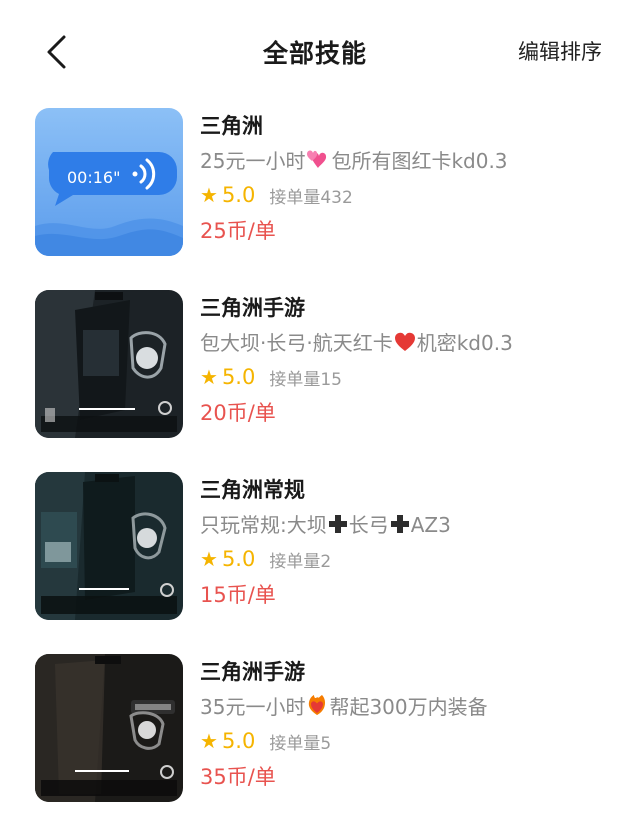 Image resolution: width=630 pixels, height=832 pixels. What do you see at coordinates (94, 177) in the screenshot?
I see `voice-duration: 00:16"` at bounding box center [94, 177].